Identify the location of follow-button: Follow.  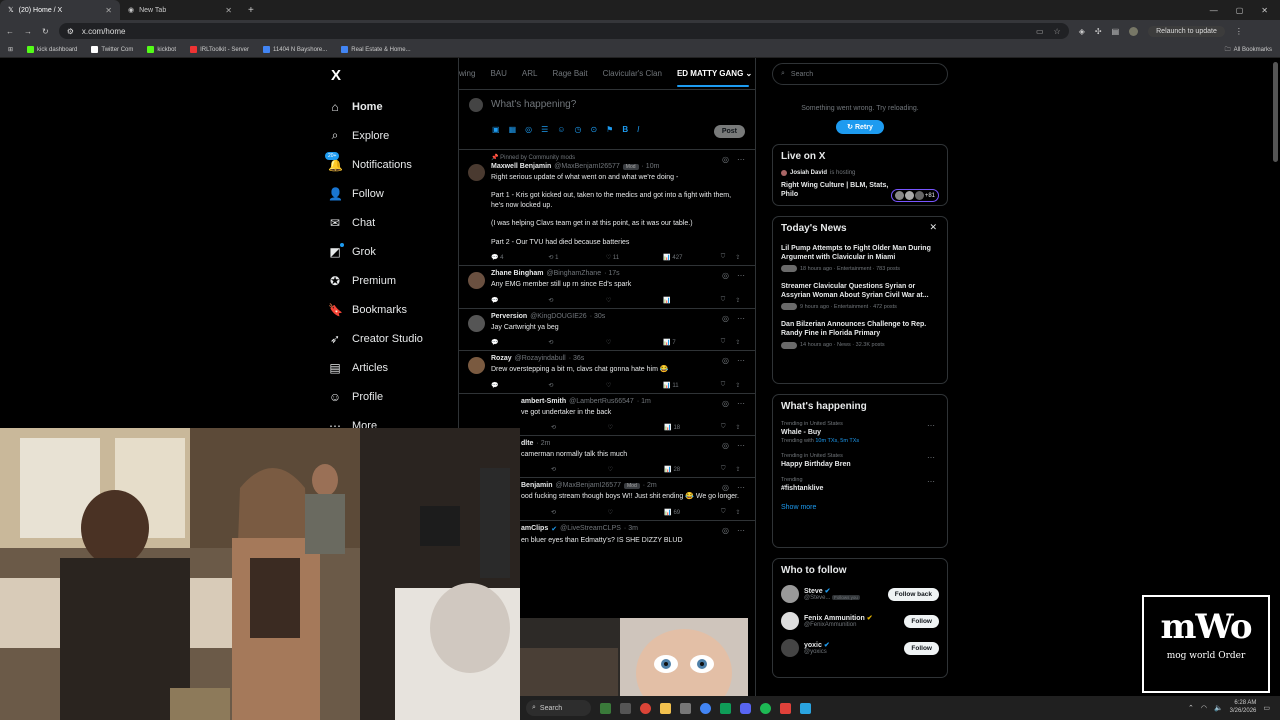
(921, 648).